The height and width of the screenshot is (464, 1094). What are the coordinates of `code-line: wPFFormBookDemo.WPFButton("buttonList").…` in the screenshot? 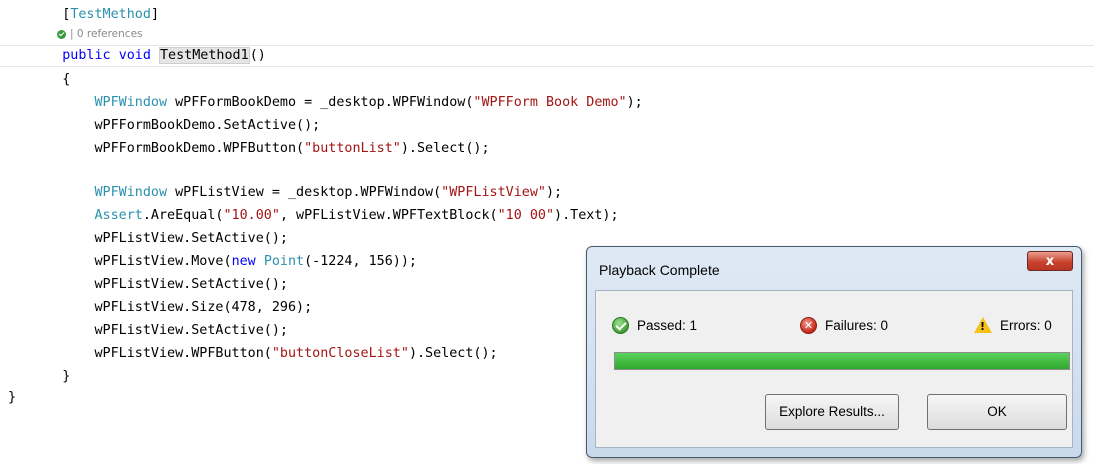 It's located at (260, 149).